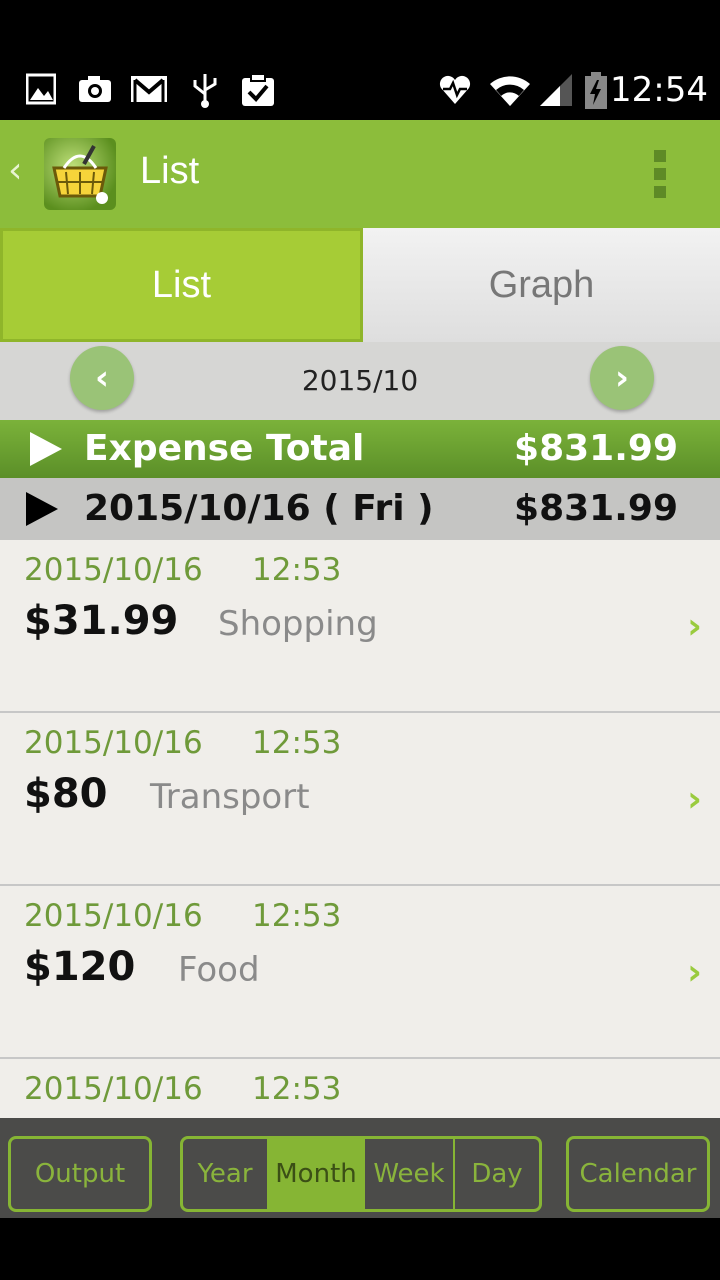  Describe the element at coordinates (596, 508) in the screenshot. I see `date-group-amount: $831.99` at that location.